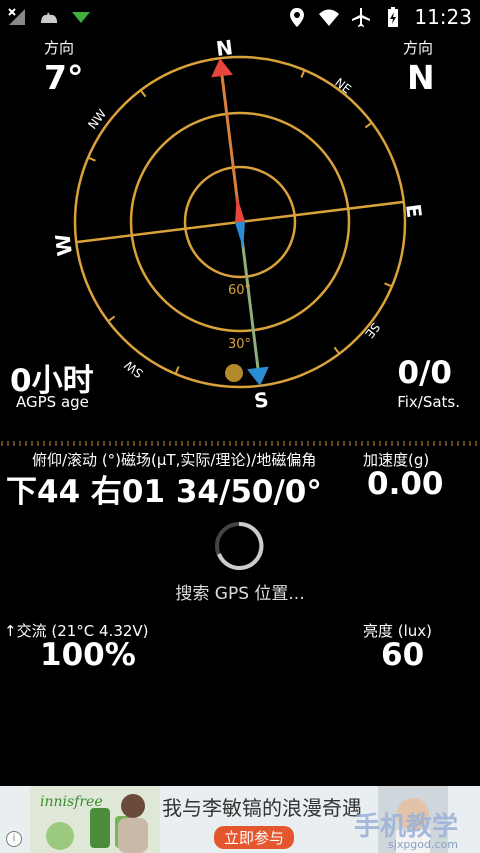 Image resolution: width=480 pixels, height=853 pixels. What do you see at coordinates (239, 344) in the screenshot?
I see `ring-label-30: 30°` at bounding box center [239, 344].